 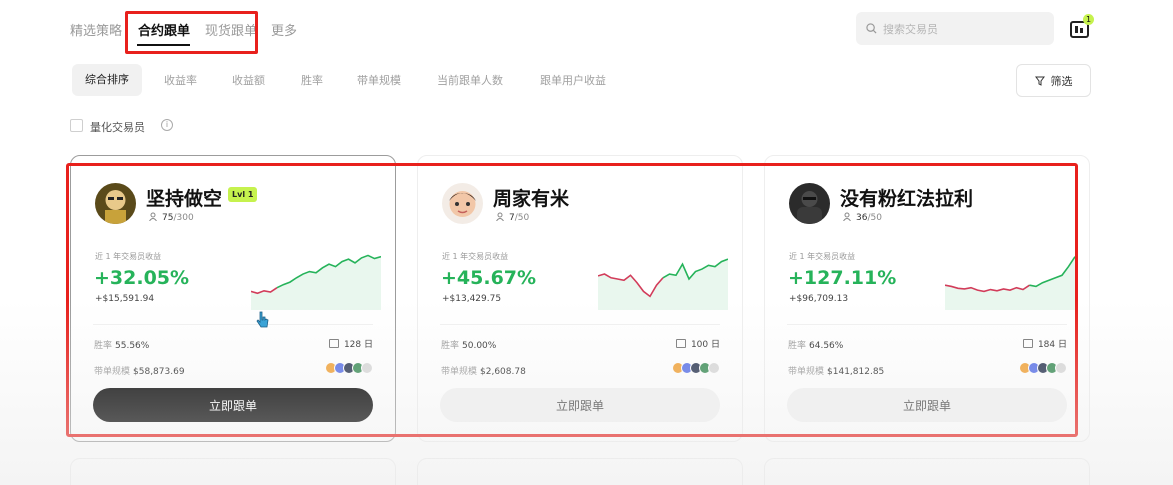 What do you see at coordinates (243, 194) in the screenshot?
I see `level-badge: Lvl 1` at bounding box center [243, 194].